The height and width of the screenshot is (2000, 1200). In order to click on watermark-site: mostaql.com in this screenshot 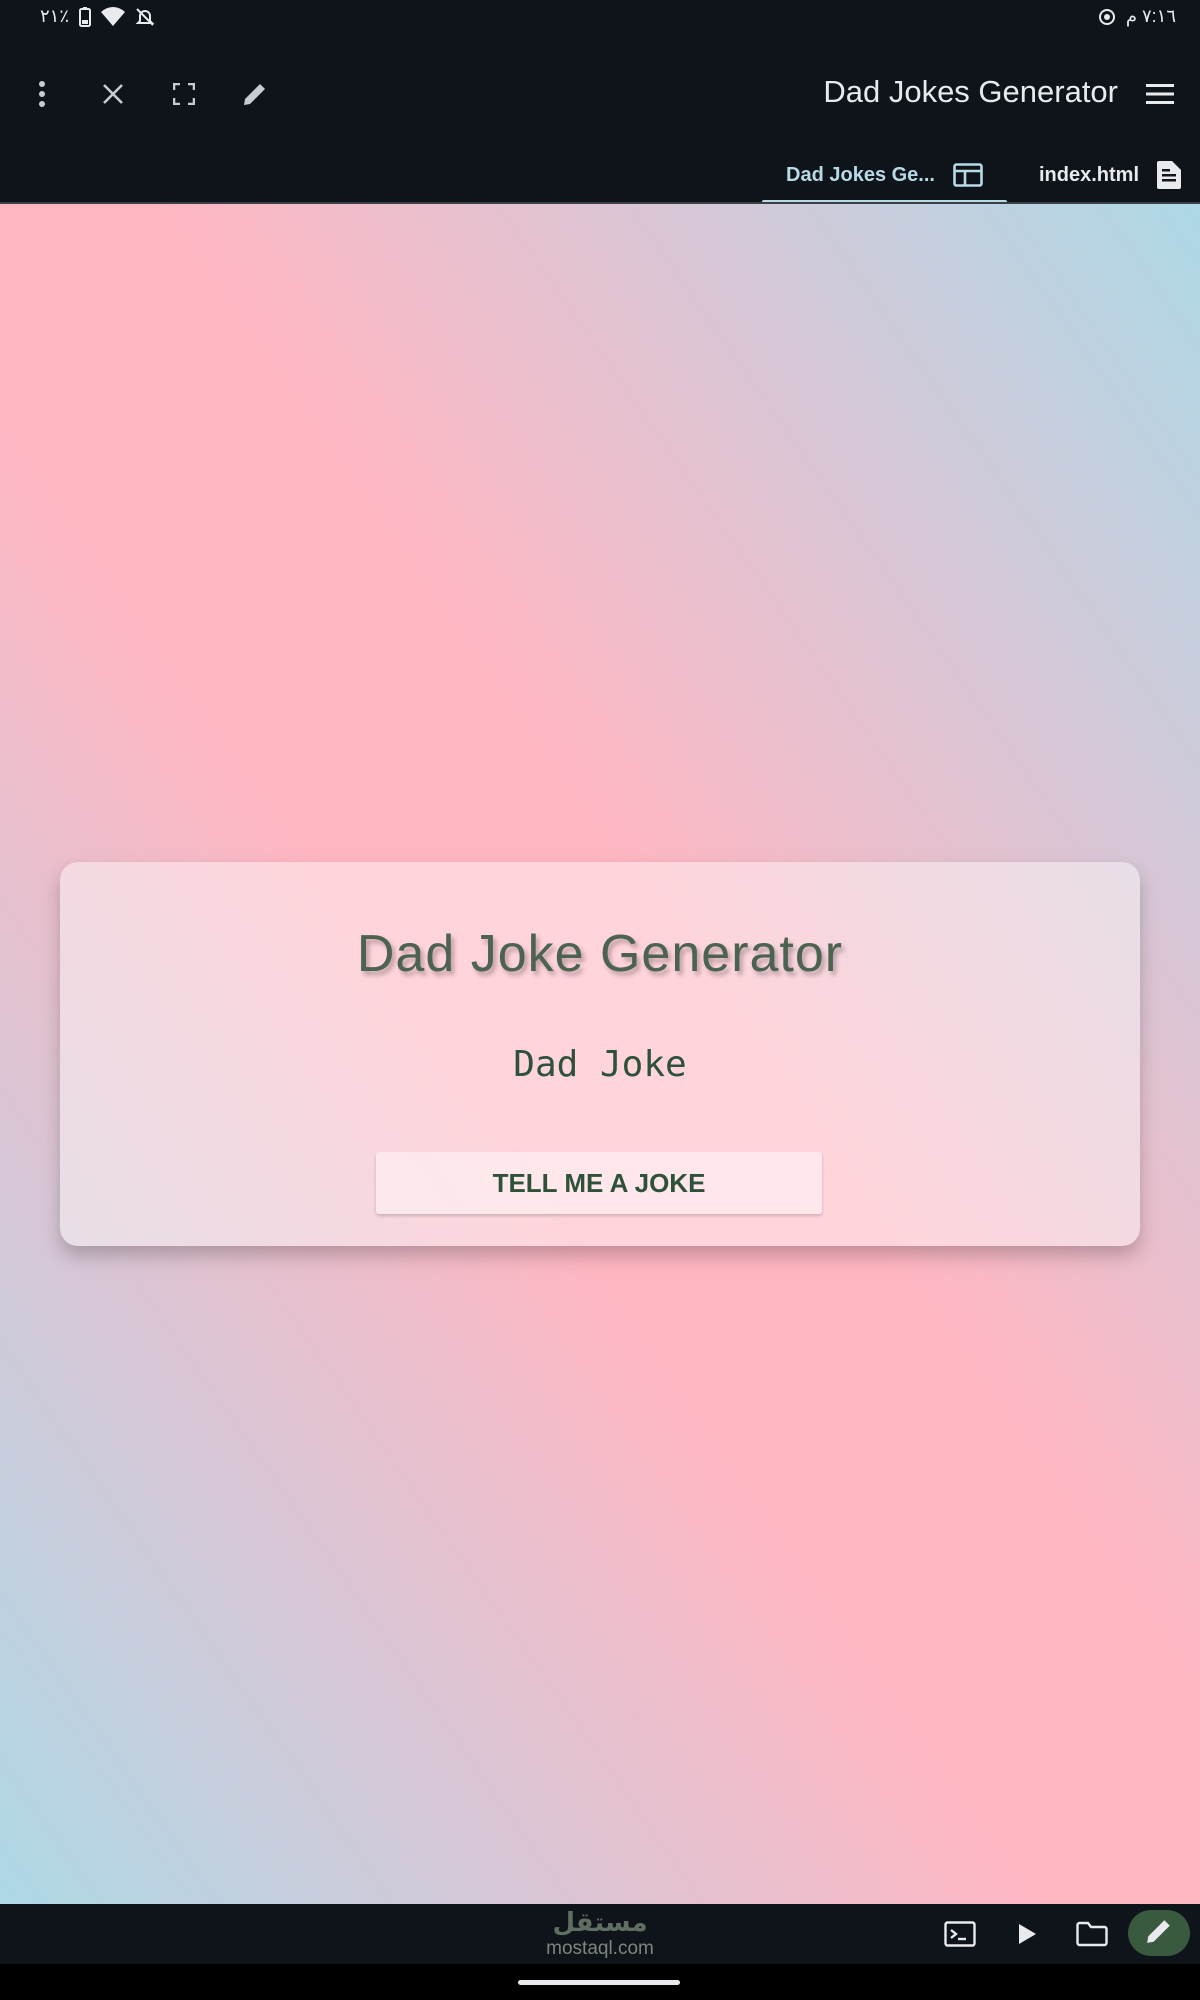, I will do `click(600, 1948)`.